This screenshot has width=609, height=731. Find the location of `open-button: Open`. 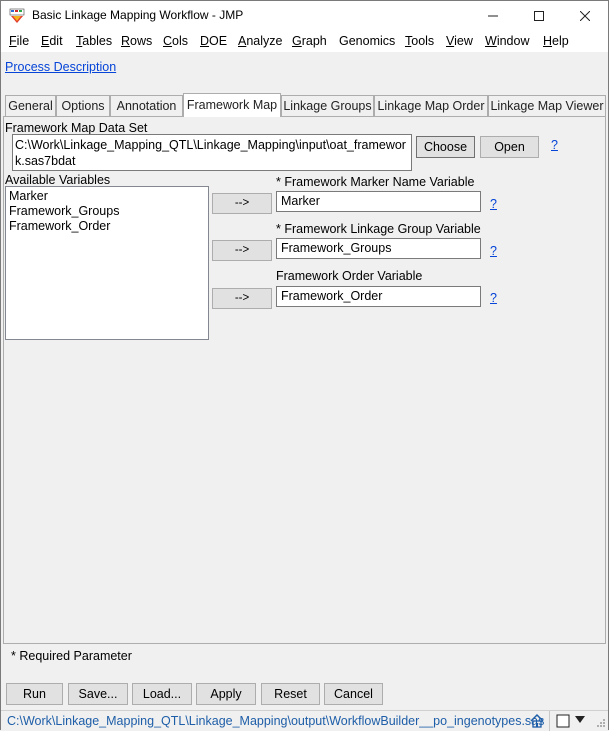

open-button: Open is located at coordinates (509, 147).